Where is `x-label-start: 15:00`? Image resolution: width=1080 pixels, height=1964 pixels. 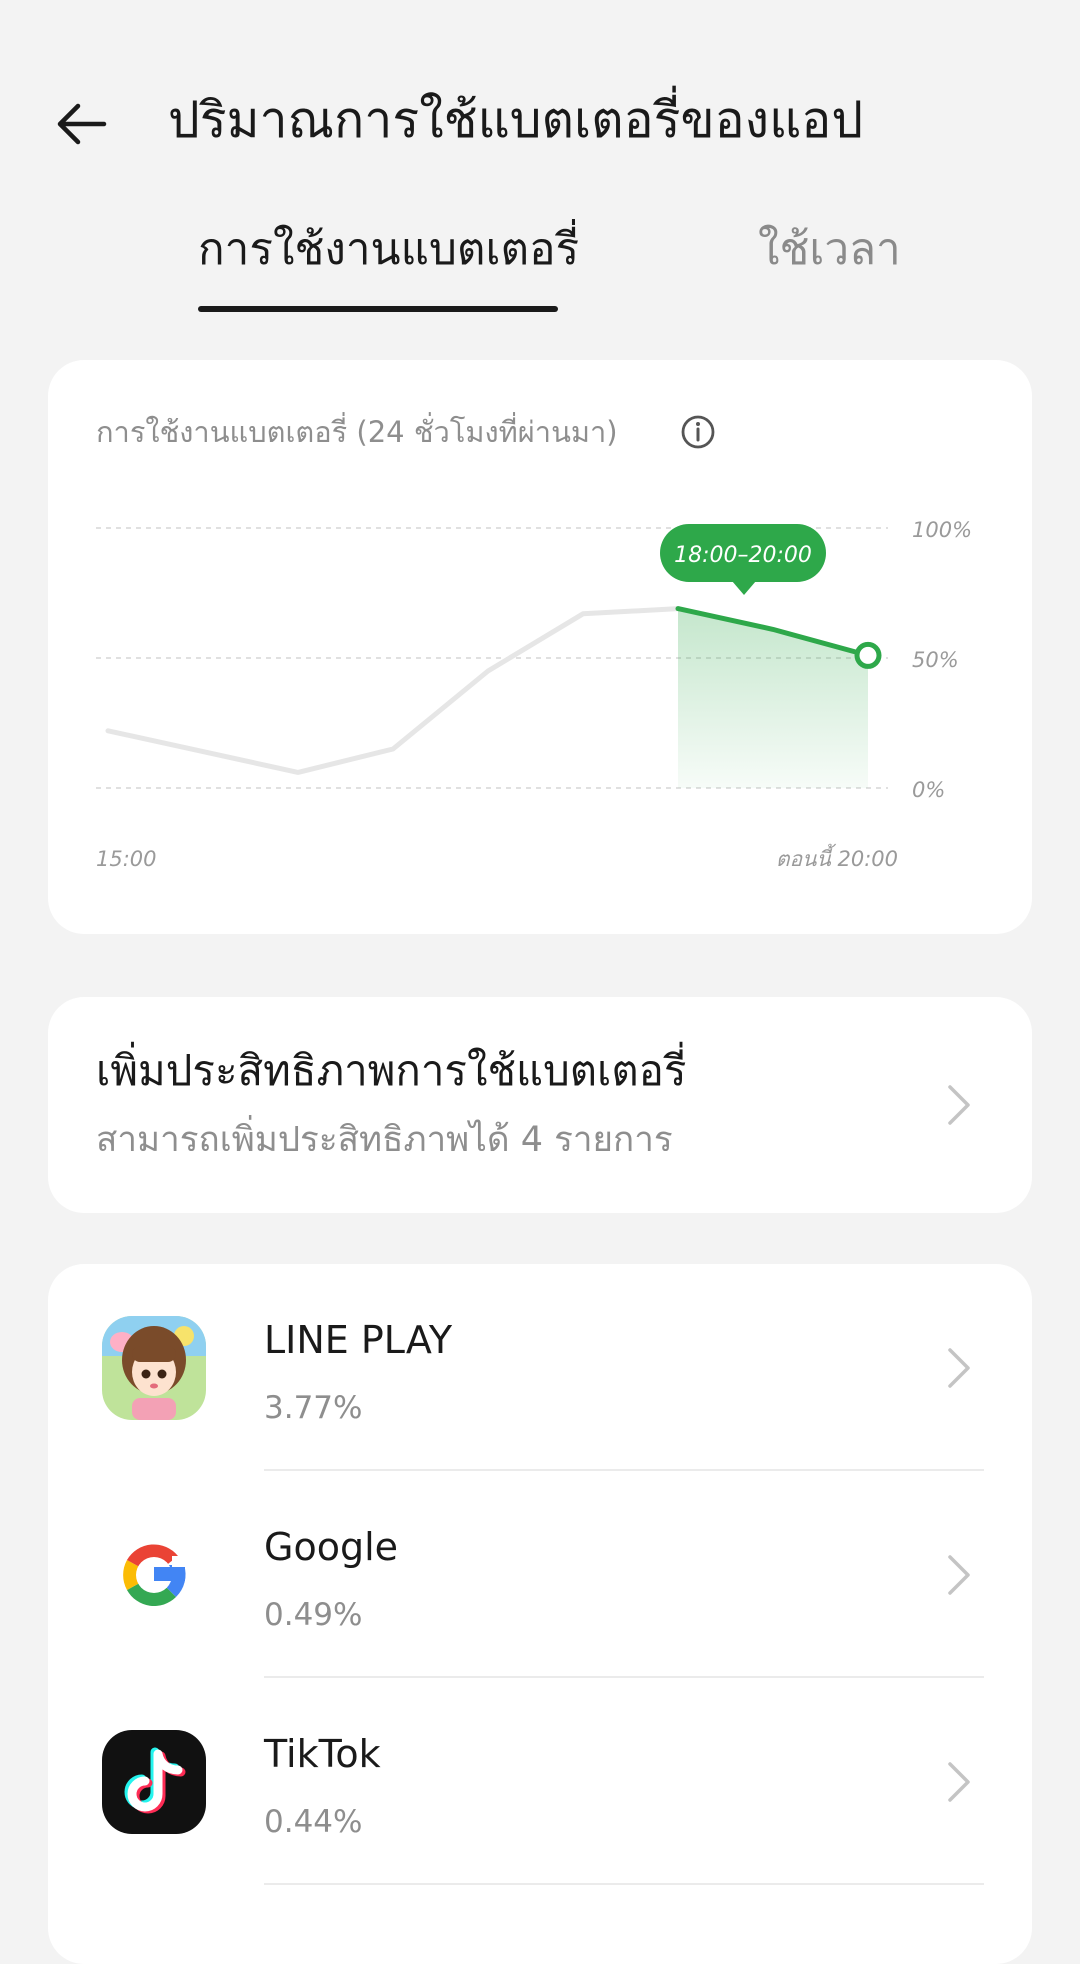 x-label-start: 15:00 is located at coordinates (126, 859).